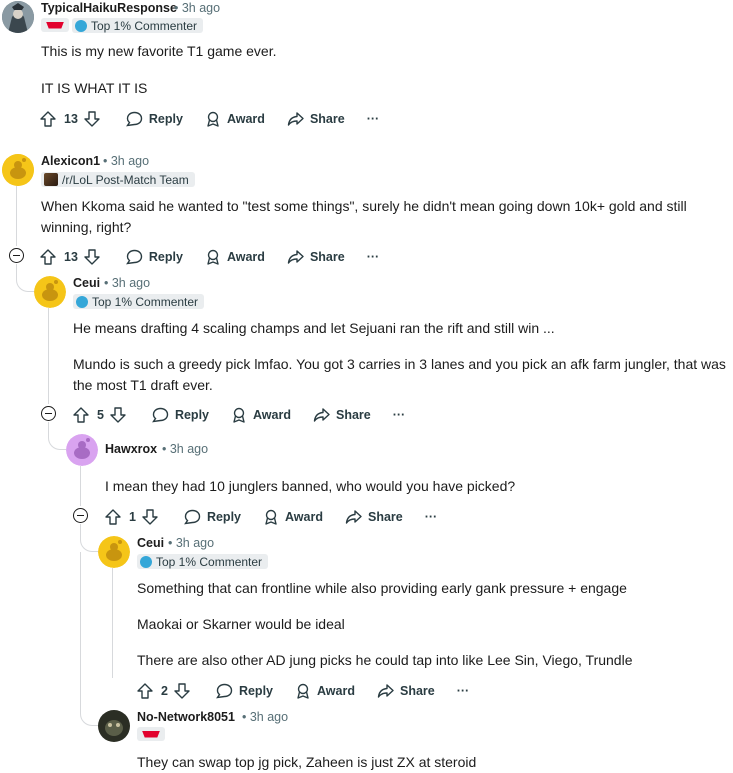  I want to click on comment-author: TypicalHaikuResponse, so click(109, 8).